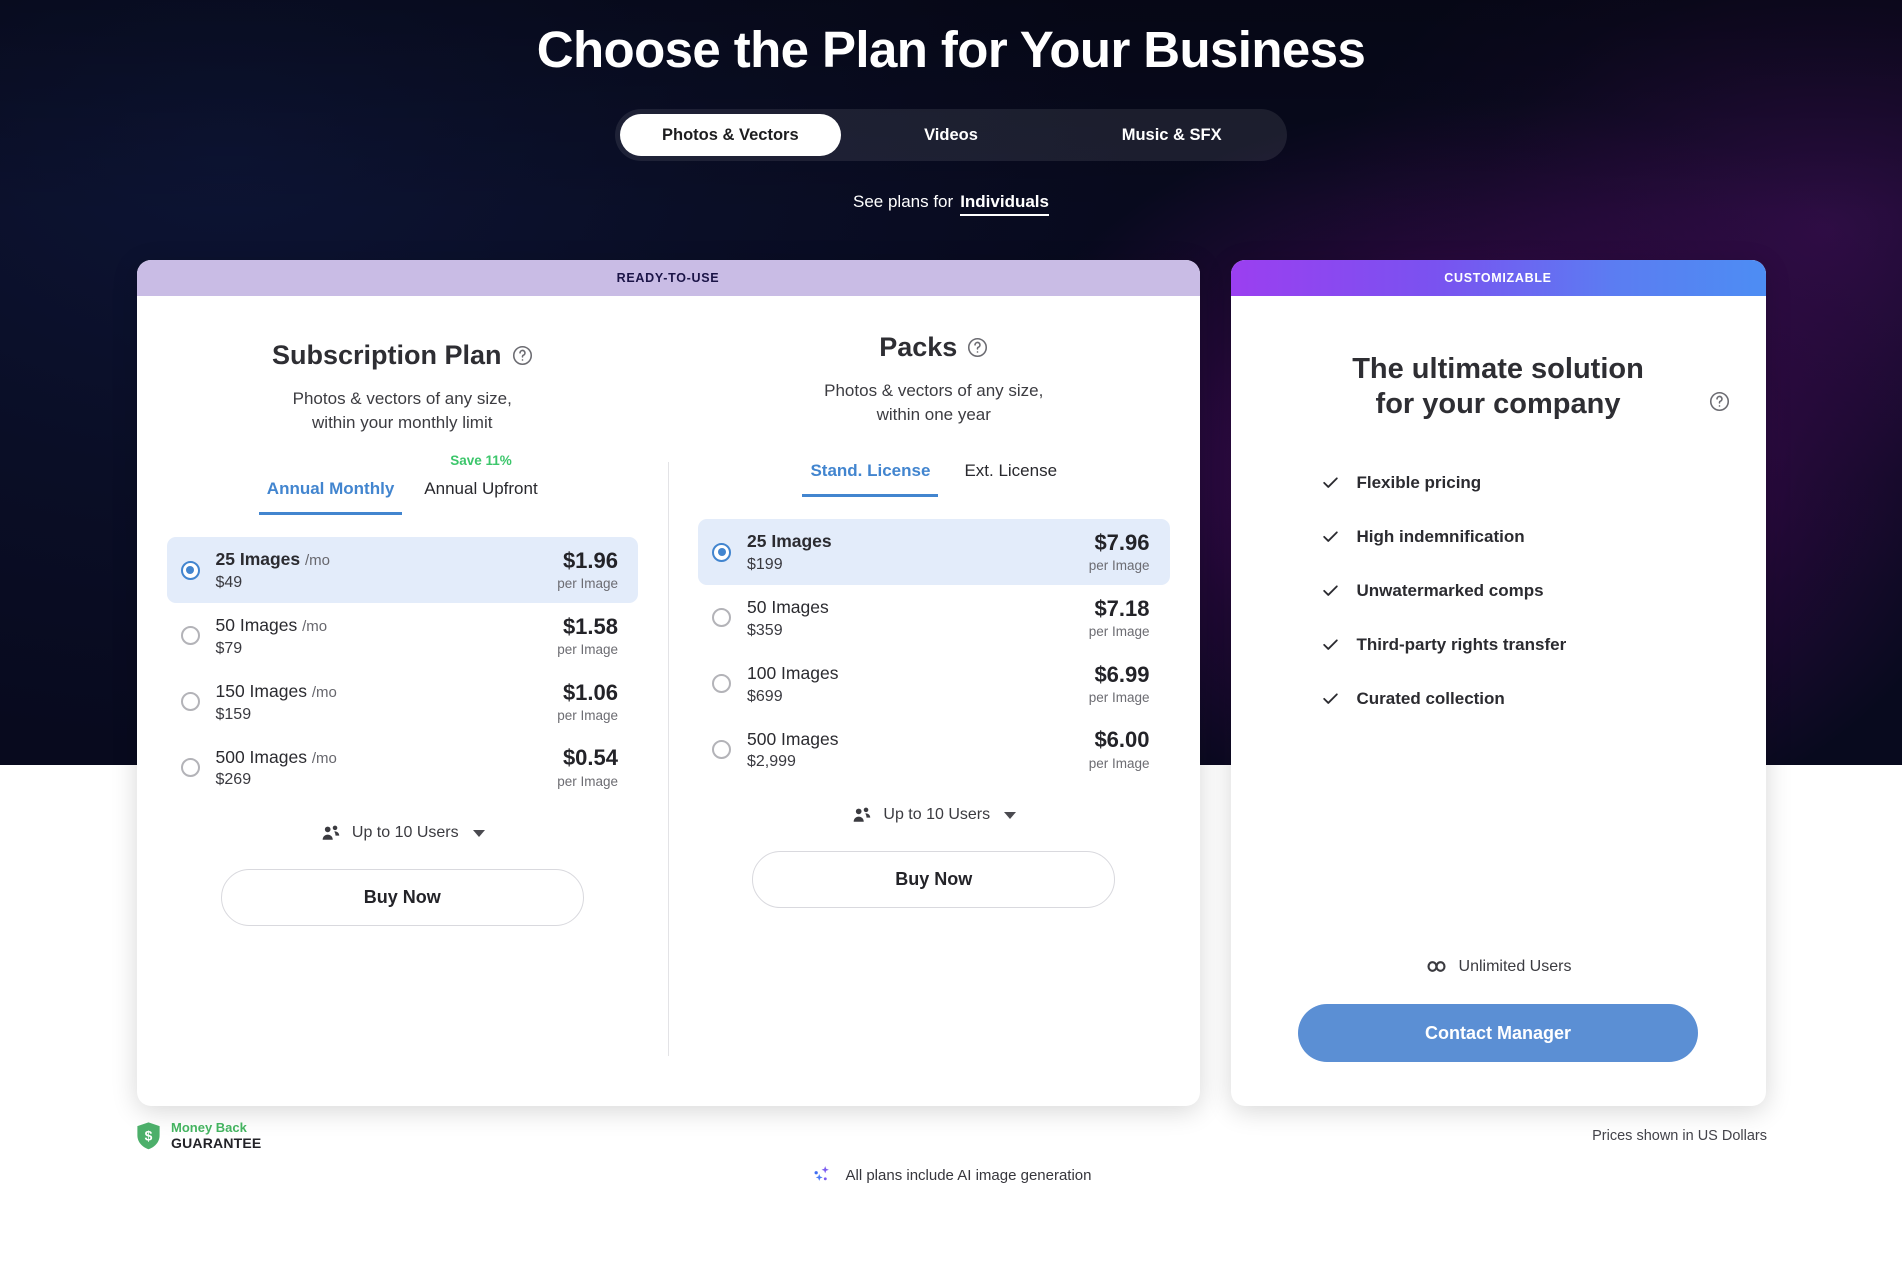  Describe the element at coordinates (229, 583) in the screenshot. I see `option-total: $49` at that location.